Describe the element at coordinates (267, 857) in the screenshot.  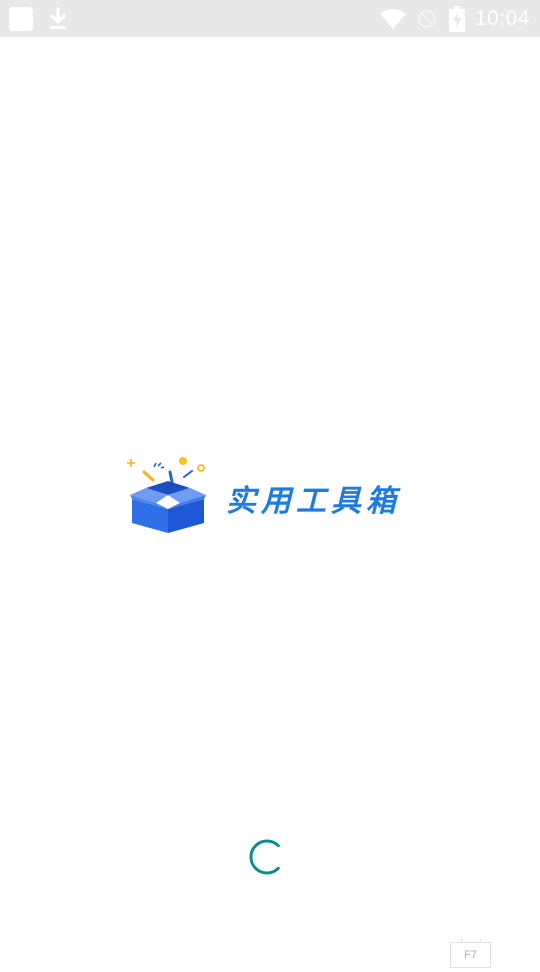
I see `spinner-icon` at that location.